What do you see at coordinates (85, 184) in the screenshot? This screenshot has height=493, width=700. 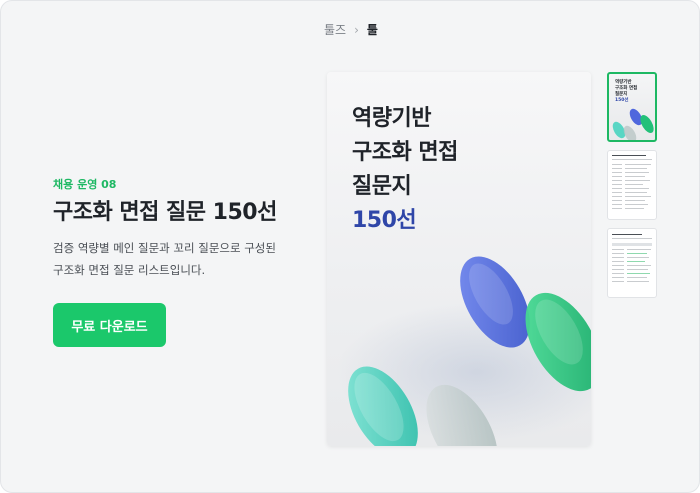 I see `category-label: 채용 운영 08` at bounding box center [85, 184].